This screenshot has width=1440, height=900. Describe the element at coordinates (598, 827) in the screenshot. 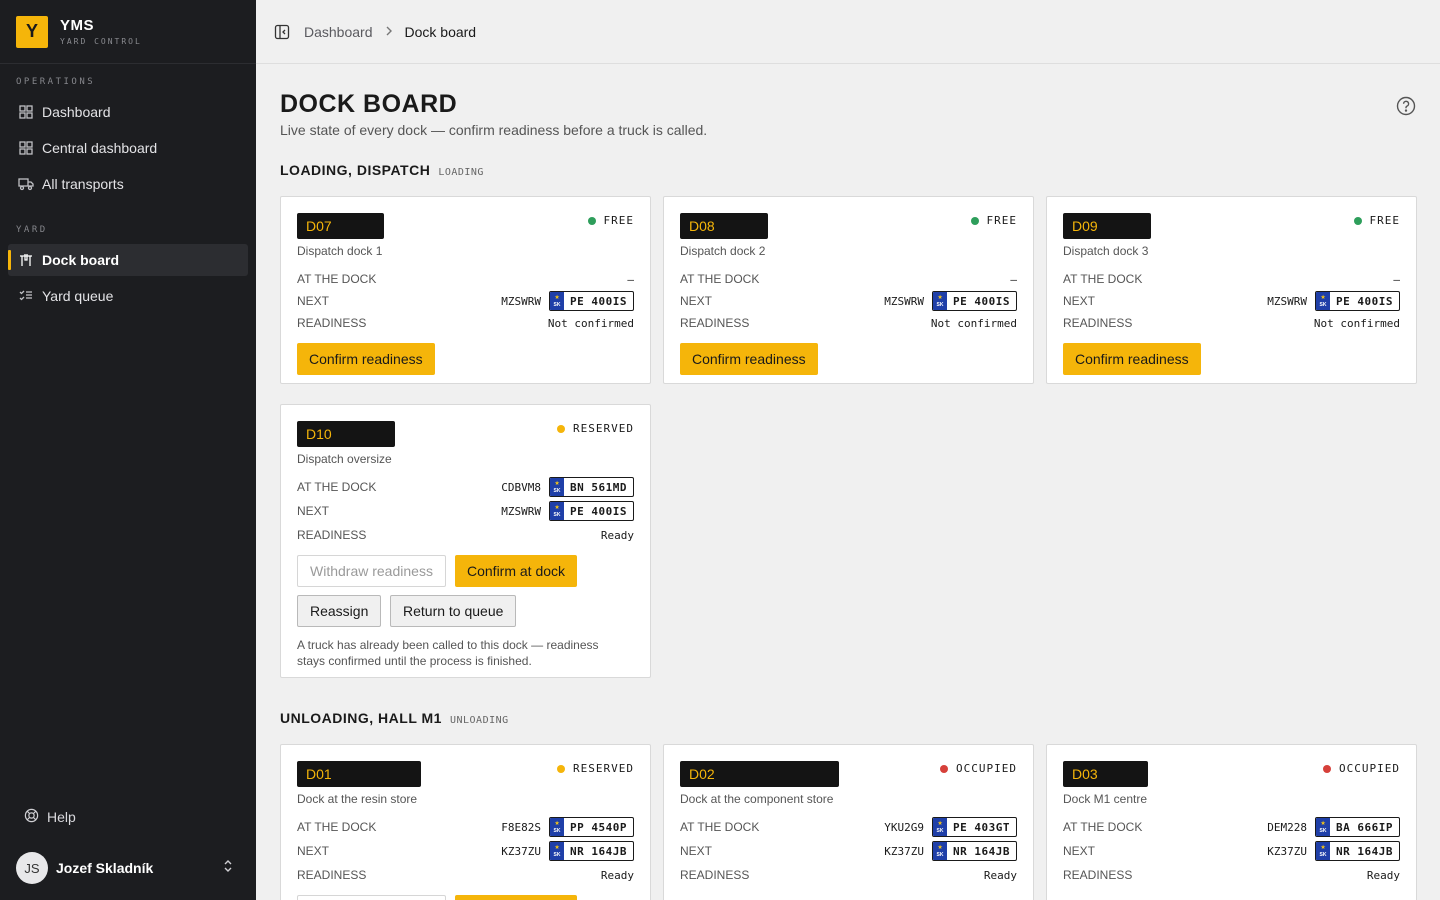

I see `plate-number: PP 4540P` at that location.